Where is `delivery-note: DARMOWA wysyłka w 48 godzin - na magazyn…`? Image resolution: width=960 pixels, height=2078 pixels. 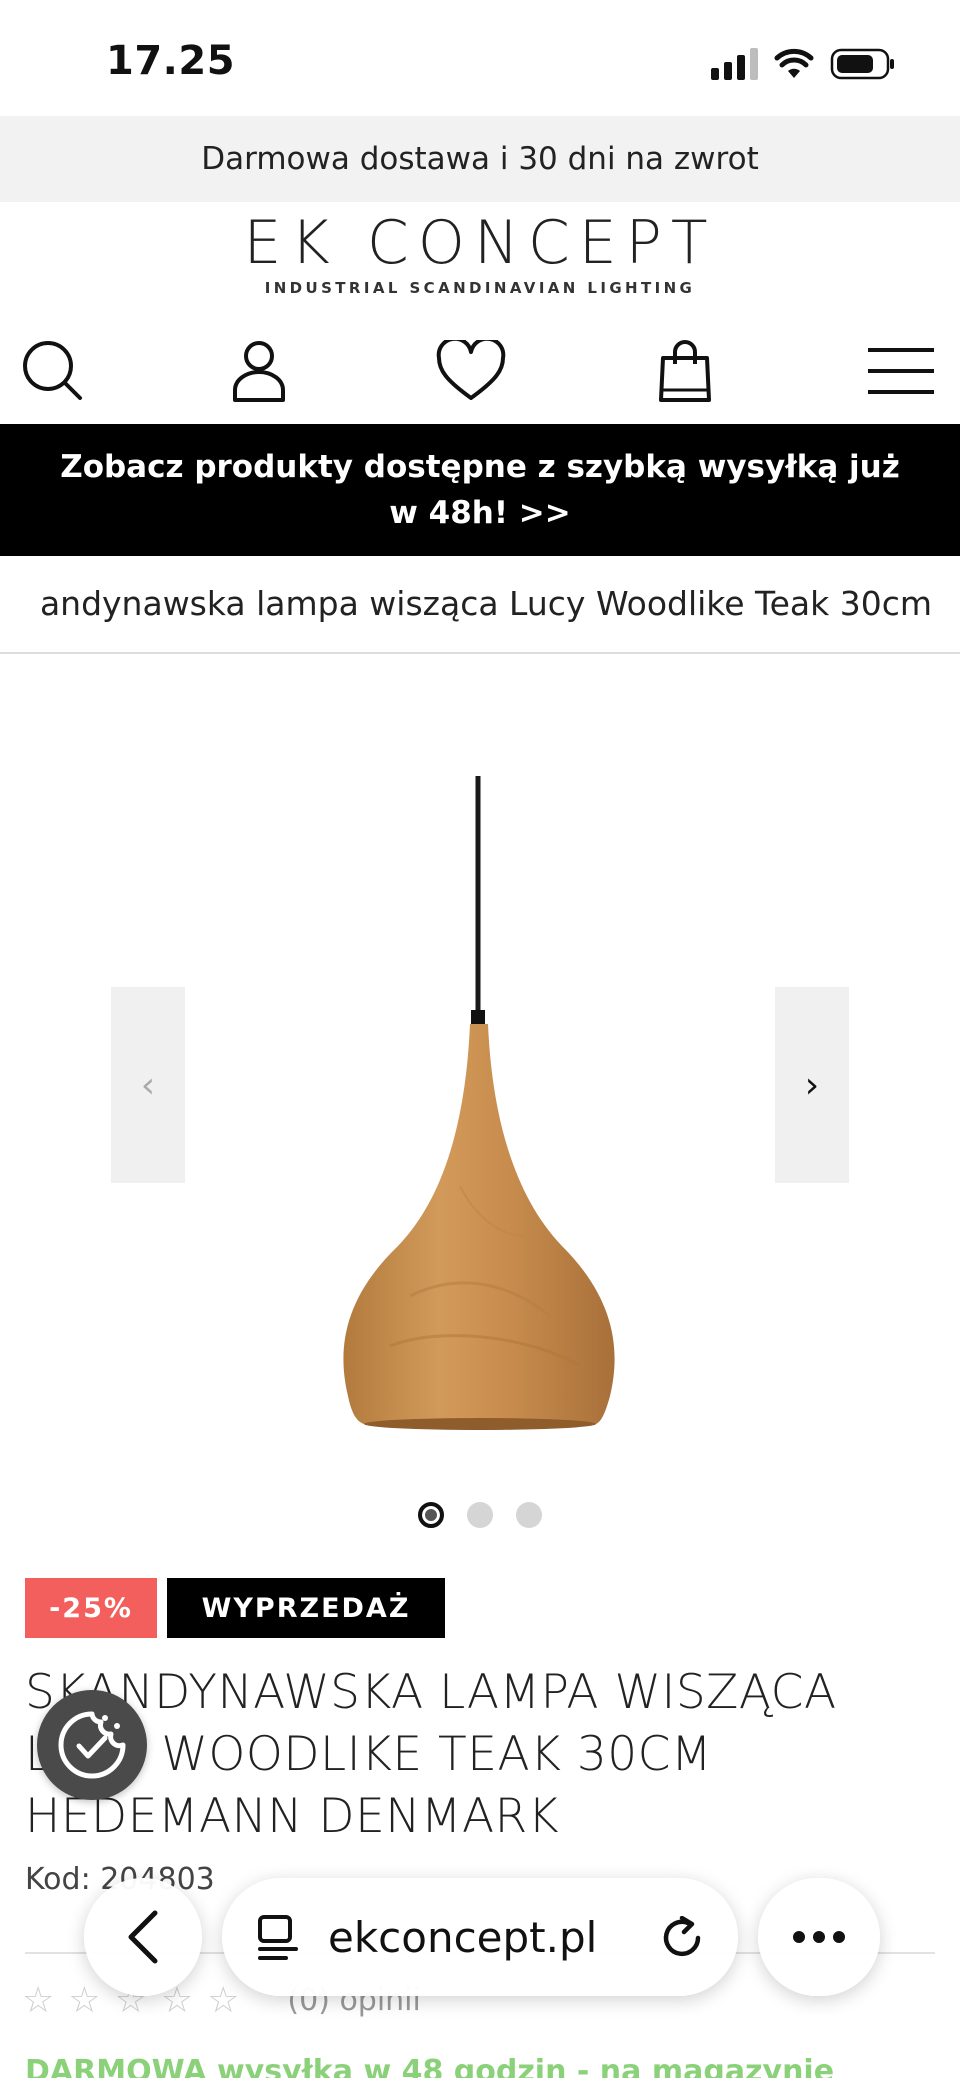 delivery-note: DARMOWA wysyłka w 48 godzin - na magazyn… is located at coordinates (430, 2066).